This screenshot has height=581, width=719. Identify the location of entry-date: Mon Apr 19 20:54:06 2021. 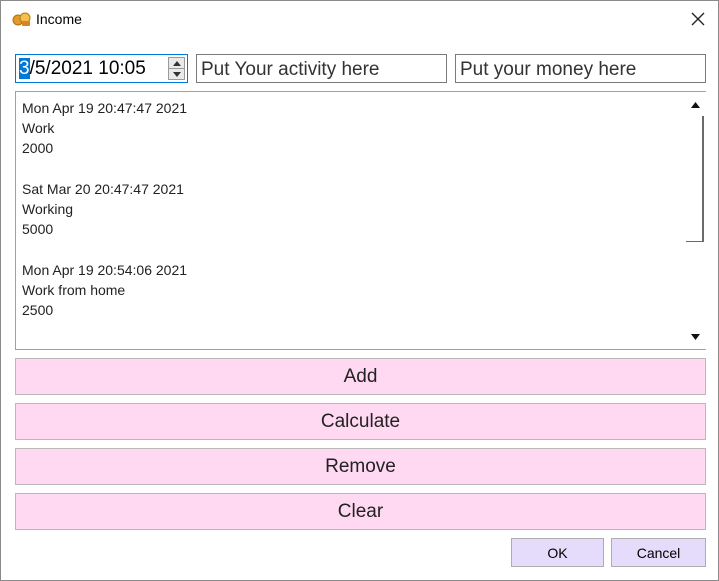
(105, 270).